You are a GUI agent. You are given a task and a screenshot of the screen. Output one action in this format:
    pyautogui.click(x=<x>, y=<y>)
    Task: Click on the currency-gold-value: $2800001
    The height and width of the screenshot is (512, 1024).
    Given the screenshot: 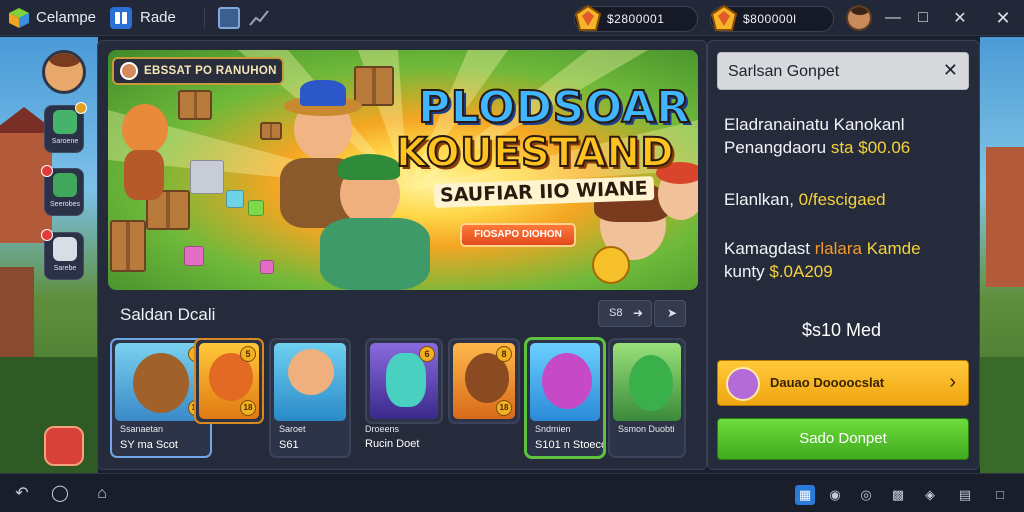 What is the action you would take?
    pyautogui.click(x=636, y=19)
    